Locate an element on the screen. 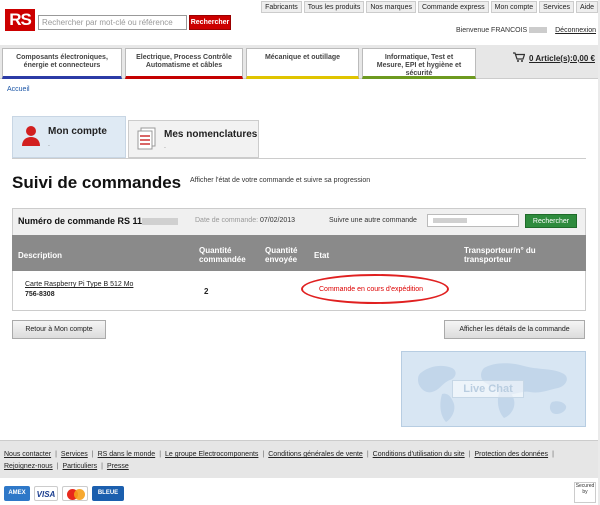 The height and width of the screenshot is (505, 600). category-label: énergie et connecteurs is located at coordinates (62, 65).